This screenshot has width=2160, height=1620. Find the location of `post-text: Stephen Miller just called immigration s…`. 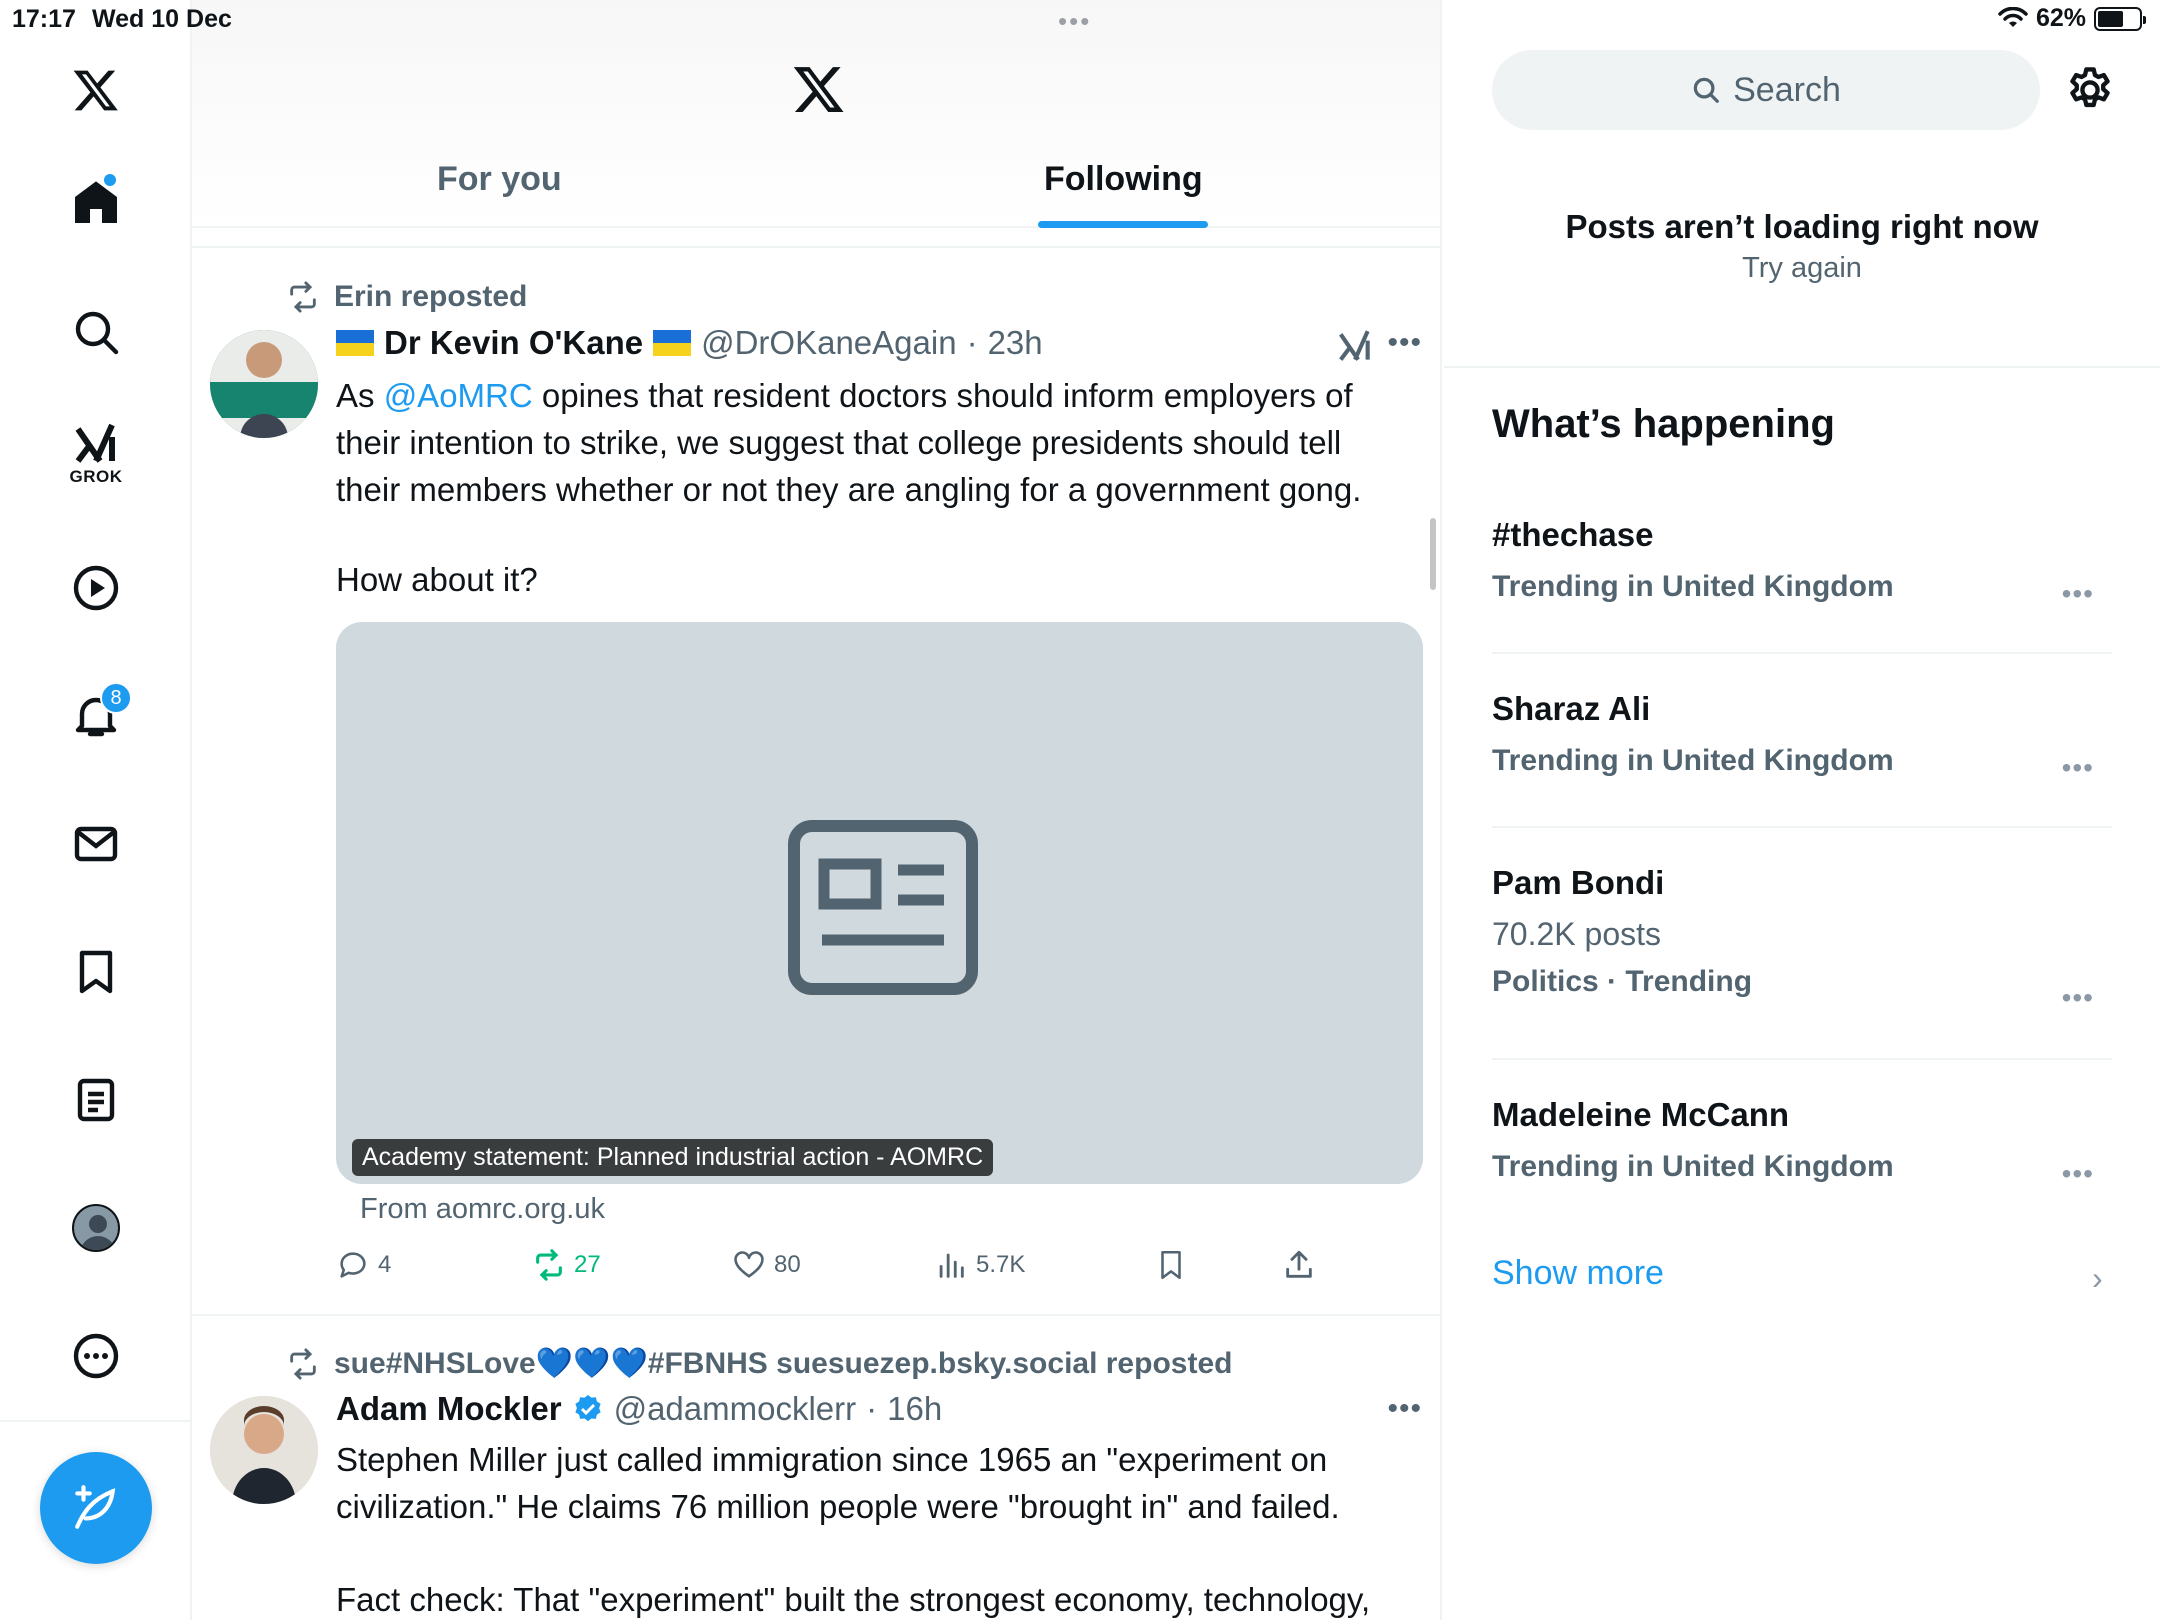

post-text: Stephen Miller just called immigration s… is located at coordinates (838, 1483).